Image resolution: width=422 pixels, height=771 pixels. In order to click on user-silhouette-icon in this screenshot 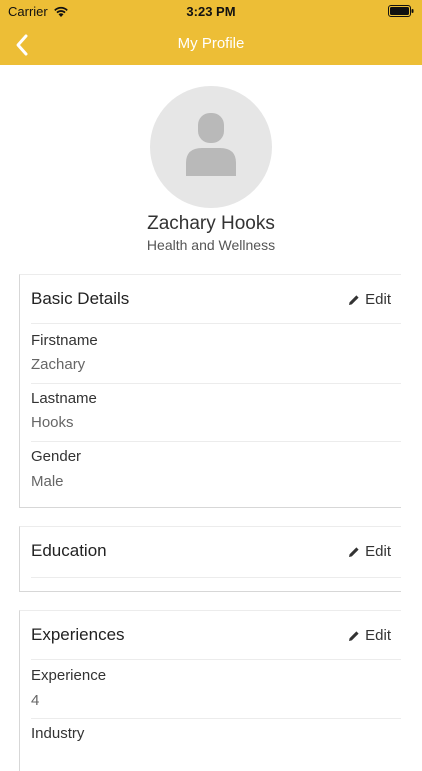, I will do `click(211, 144)`.